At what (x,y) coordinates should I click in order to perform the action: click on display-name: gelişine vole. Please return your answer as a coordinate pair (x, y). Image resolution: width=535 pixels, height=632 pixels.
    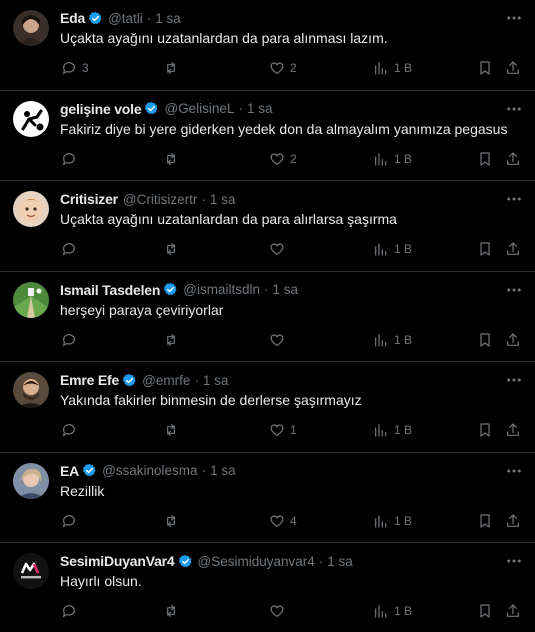
    Looking at the image, I should click on (101, 109).